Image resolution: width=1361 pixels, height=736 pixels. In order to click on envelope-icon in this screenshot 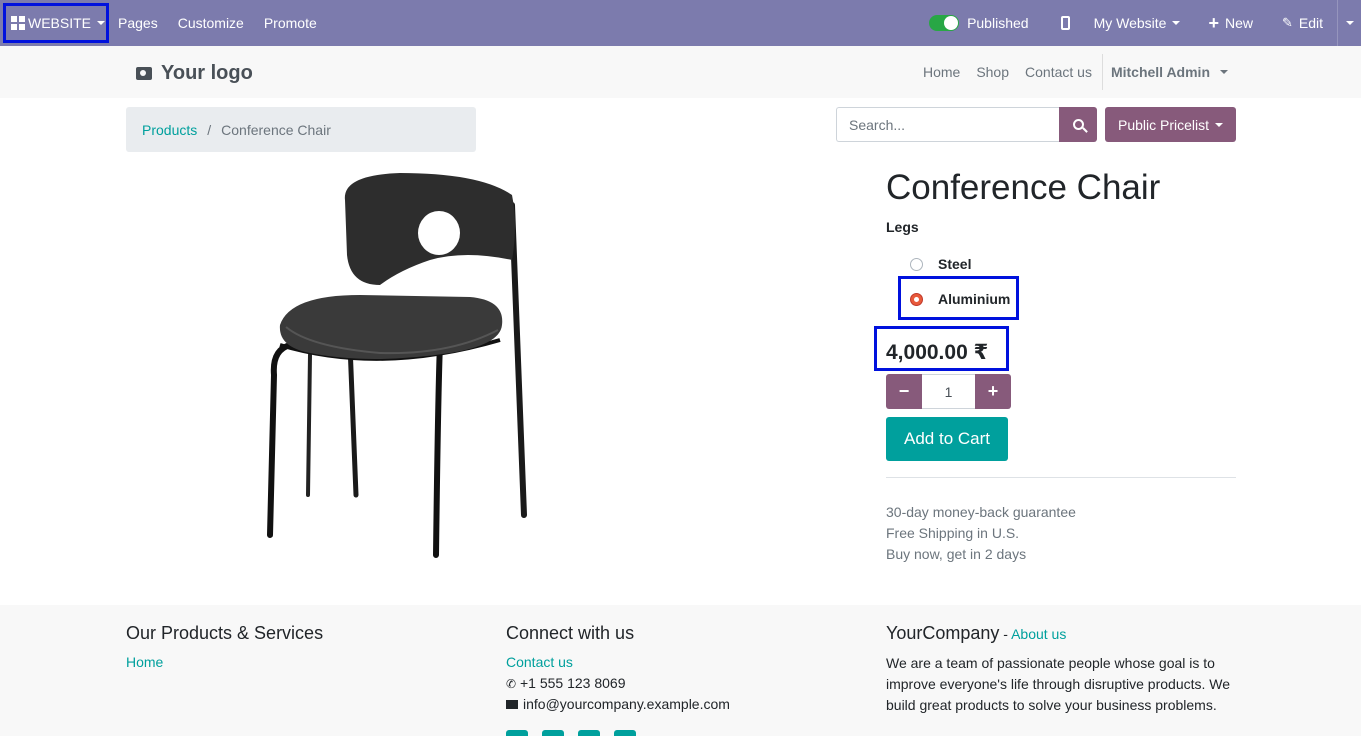, I will do `click(512, 704)`.